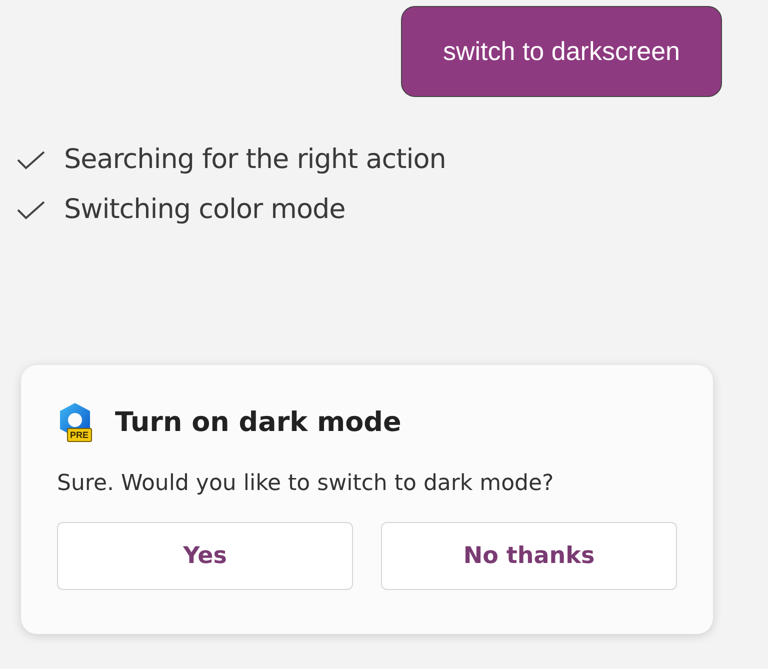 The width and height of the screenshot is (768, 669). Describe the element at coordinates (205, 209) in the screenshot. I see `step-text: Switching color mode` at that location.